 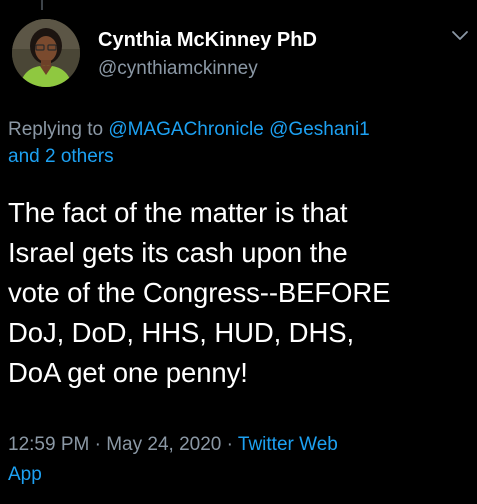 I want to click on author-avatar, so click(x=46, y=53).